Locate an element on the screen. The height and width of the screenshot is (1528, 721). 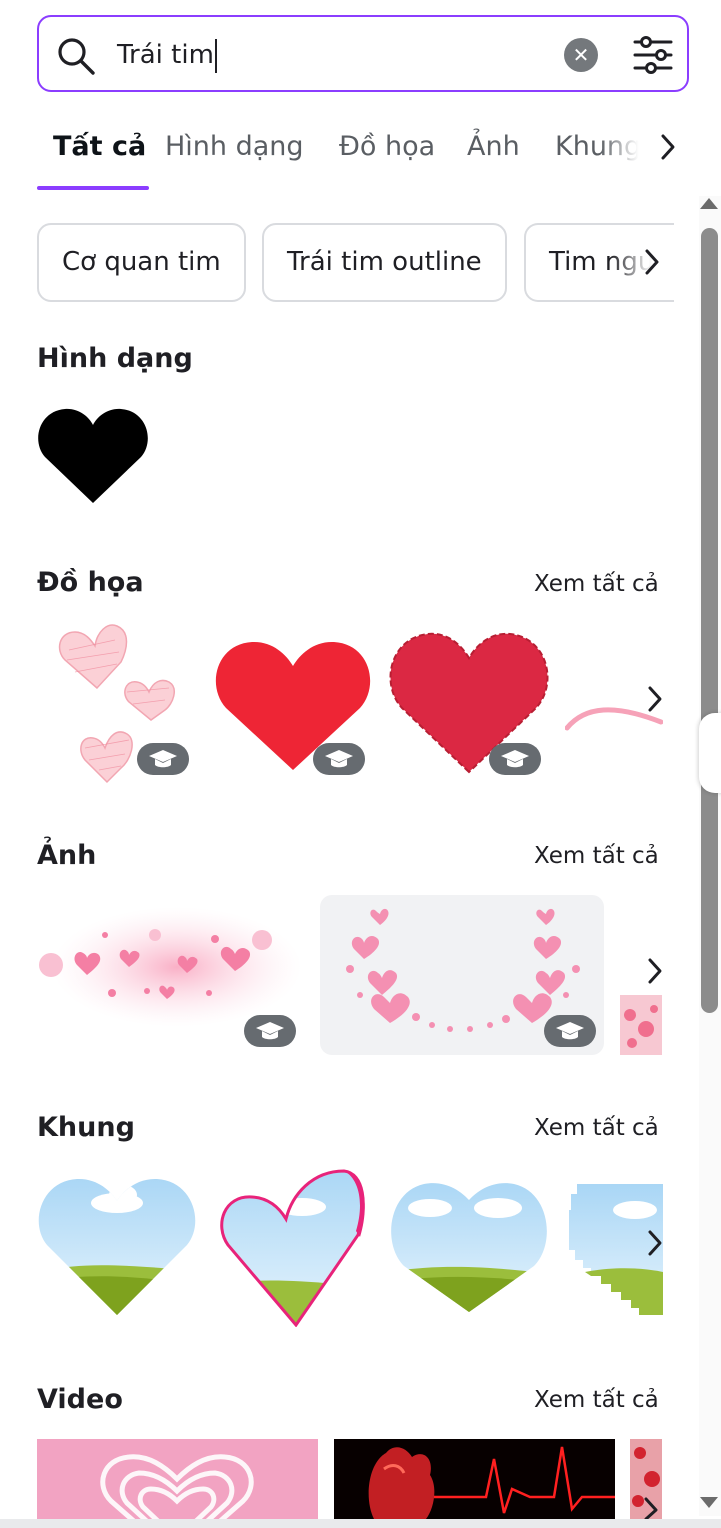
text-caret is located at coordinates (215, 55).